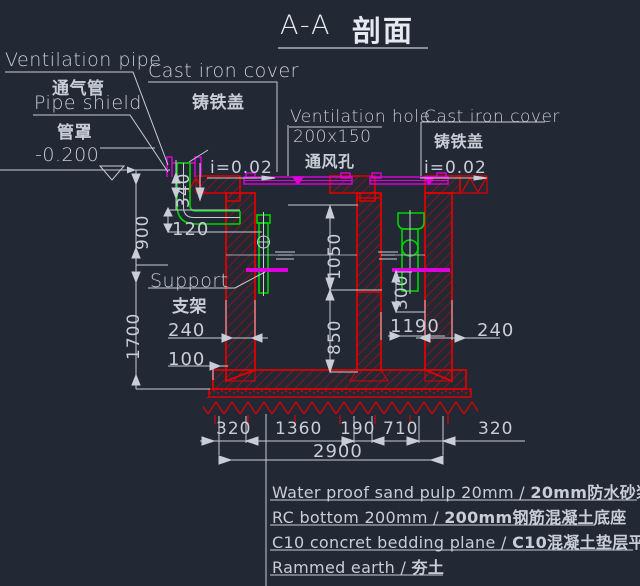  What do you see at coordinates (428, 567) in the screenshot?
I see `material-note-4-cn: 夯土` at bounding box center [428, 567].